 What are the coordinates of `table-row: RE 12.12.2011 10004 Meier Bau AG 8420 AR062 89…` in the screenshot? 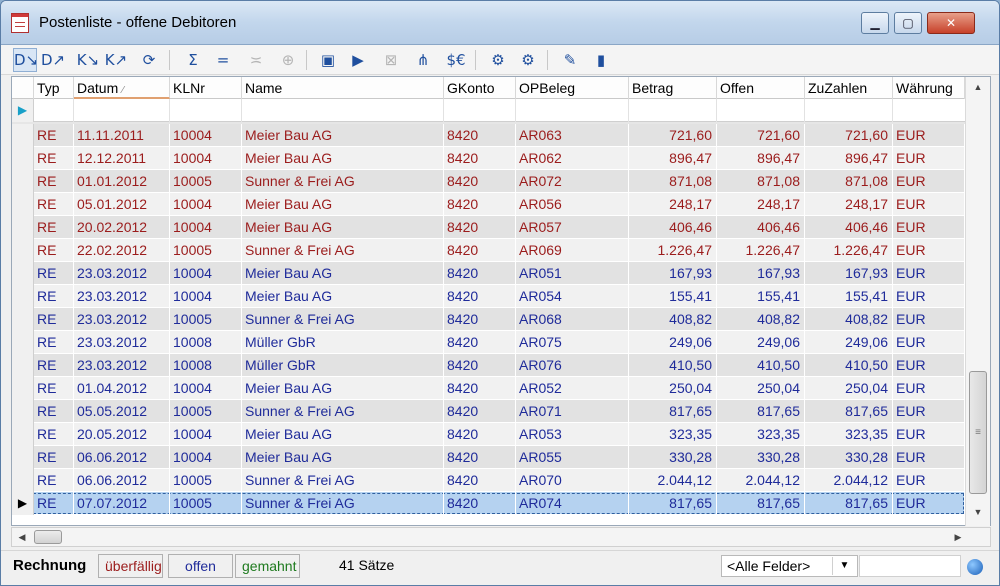 It's located at (488, 158).